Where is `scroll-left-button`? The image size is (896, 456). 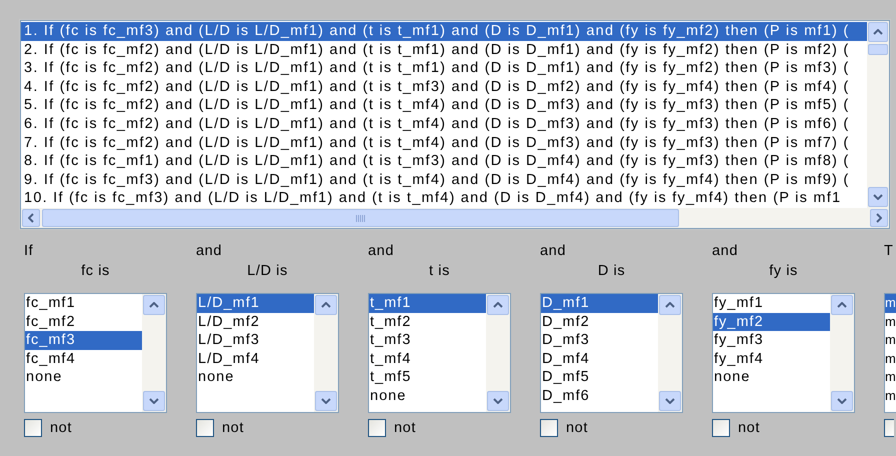 scroll-left-button is located at coordinates (31, 218).